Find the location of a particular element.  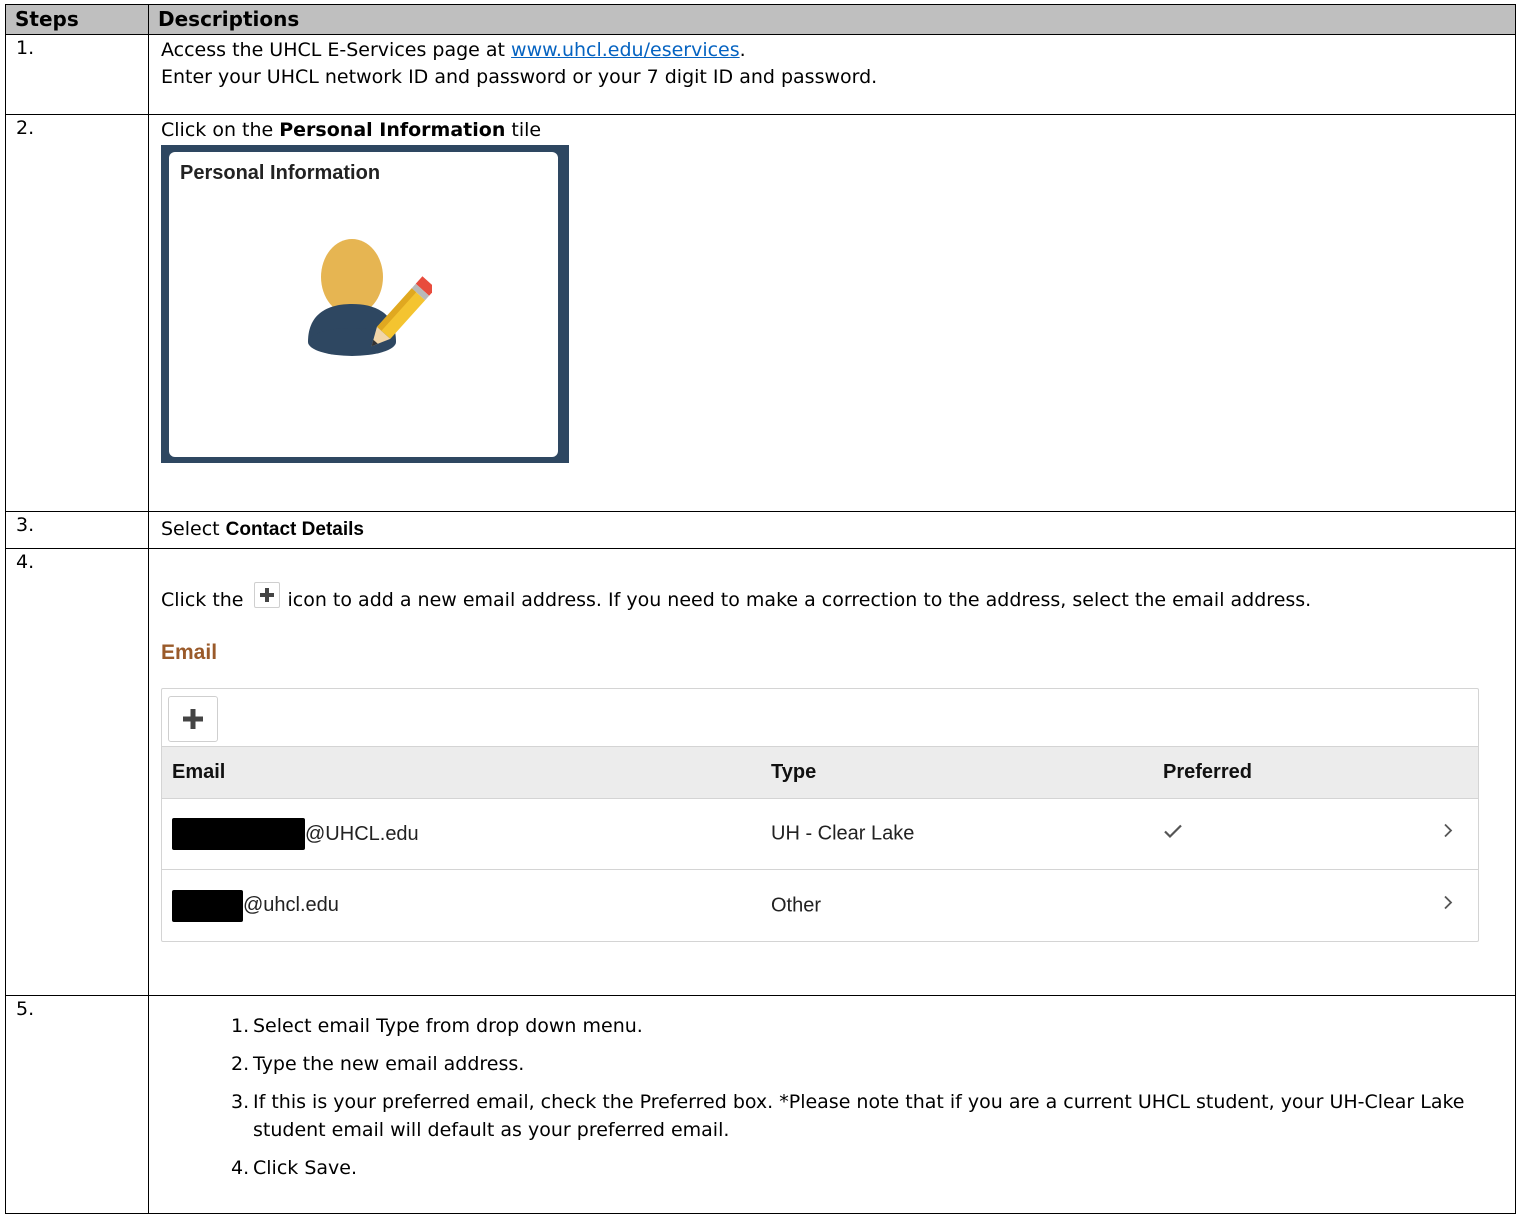

step2-text: Click on the is located at coordinates (220, 130).